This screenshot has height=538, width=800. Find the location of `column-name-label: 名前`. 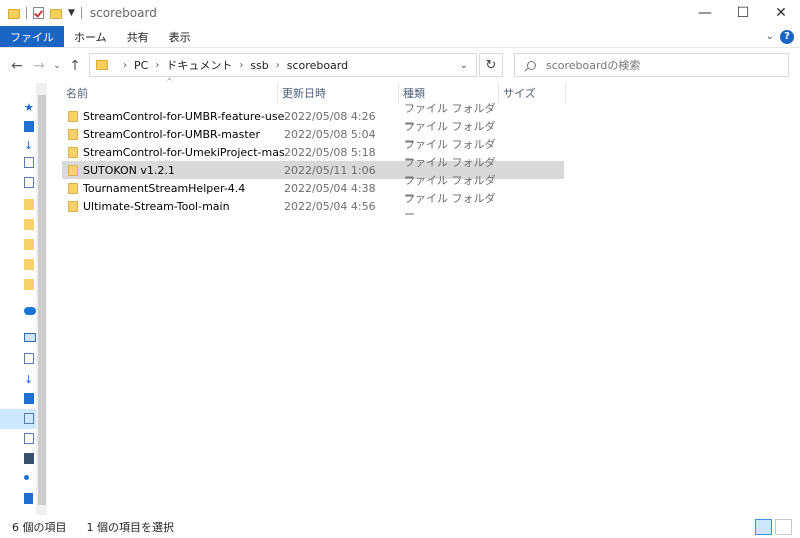

column-name-label: 名前 is located at coordinates (77, 93).